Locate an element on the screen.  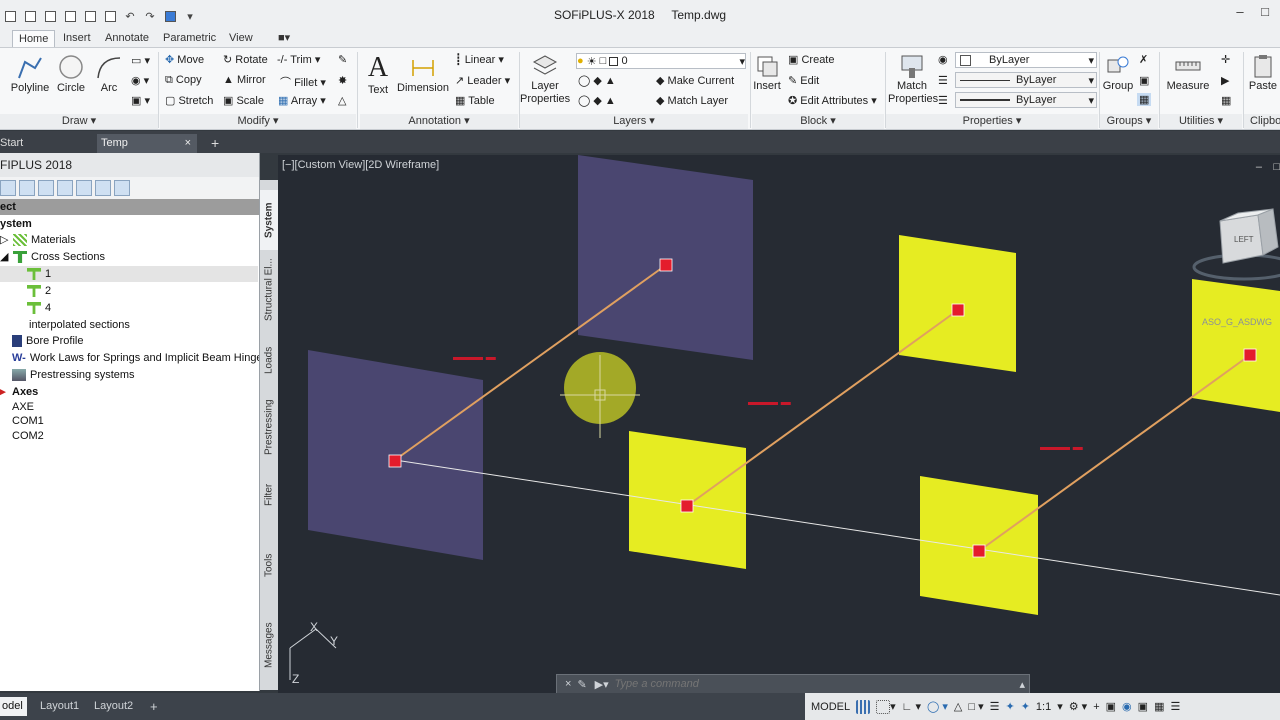
ungroup-icon: ✗ is located at coordinates (1143, 59).